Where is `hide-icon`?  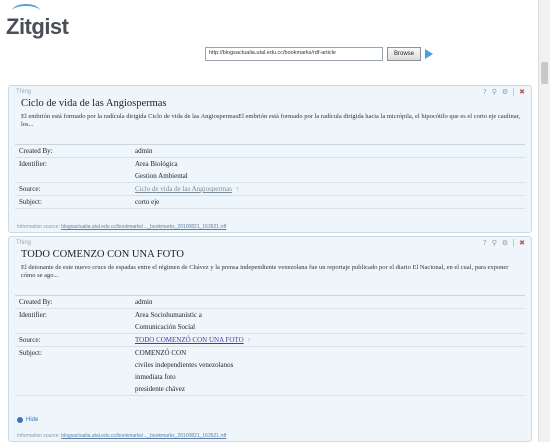
hide-icon is located at coordinates (20, 420).